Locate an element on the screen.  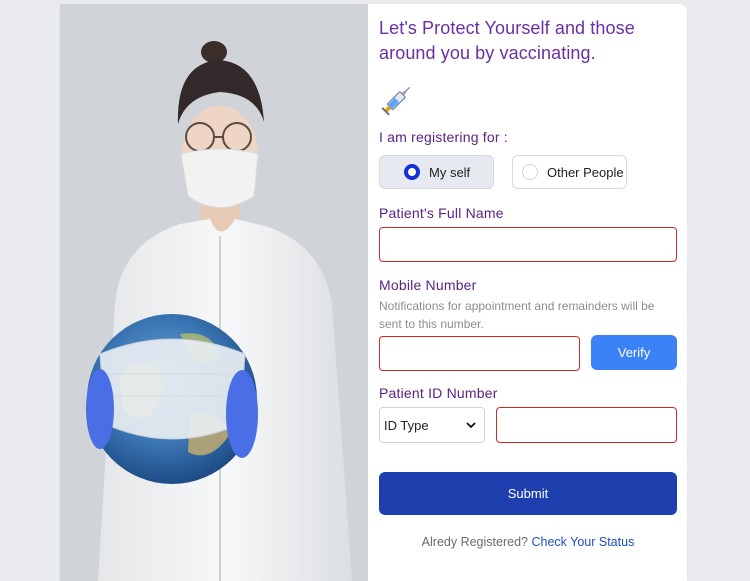
option-myself-label: My self is located at coordinates (450, 172).